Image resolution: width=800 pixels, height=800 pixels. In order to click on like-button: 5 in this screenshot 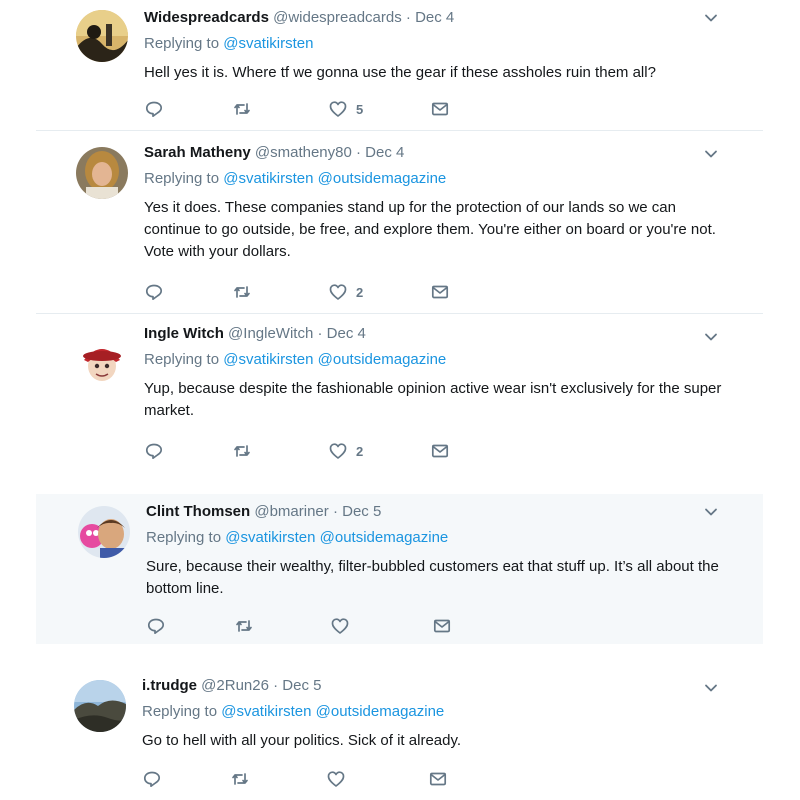, I will do `click(345, 109)`.